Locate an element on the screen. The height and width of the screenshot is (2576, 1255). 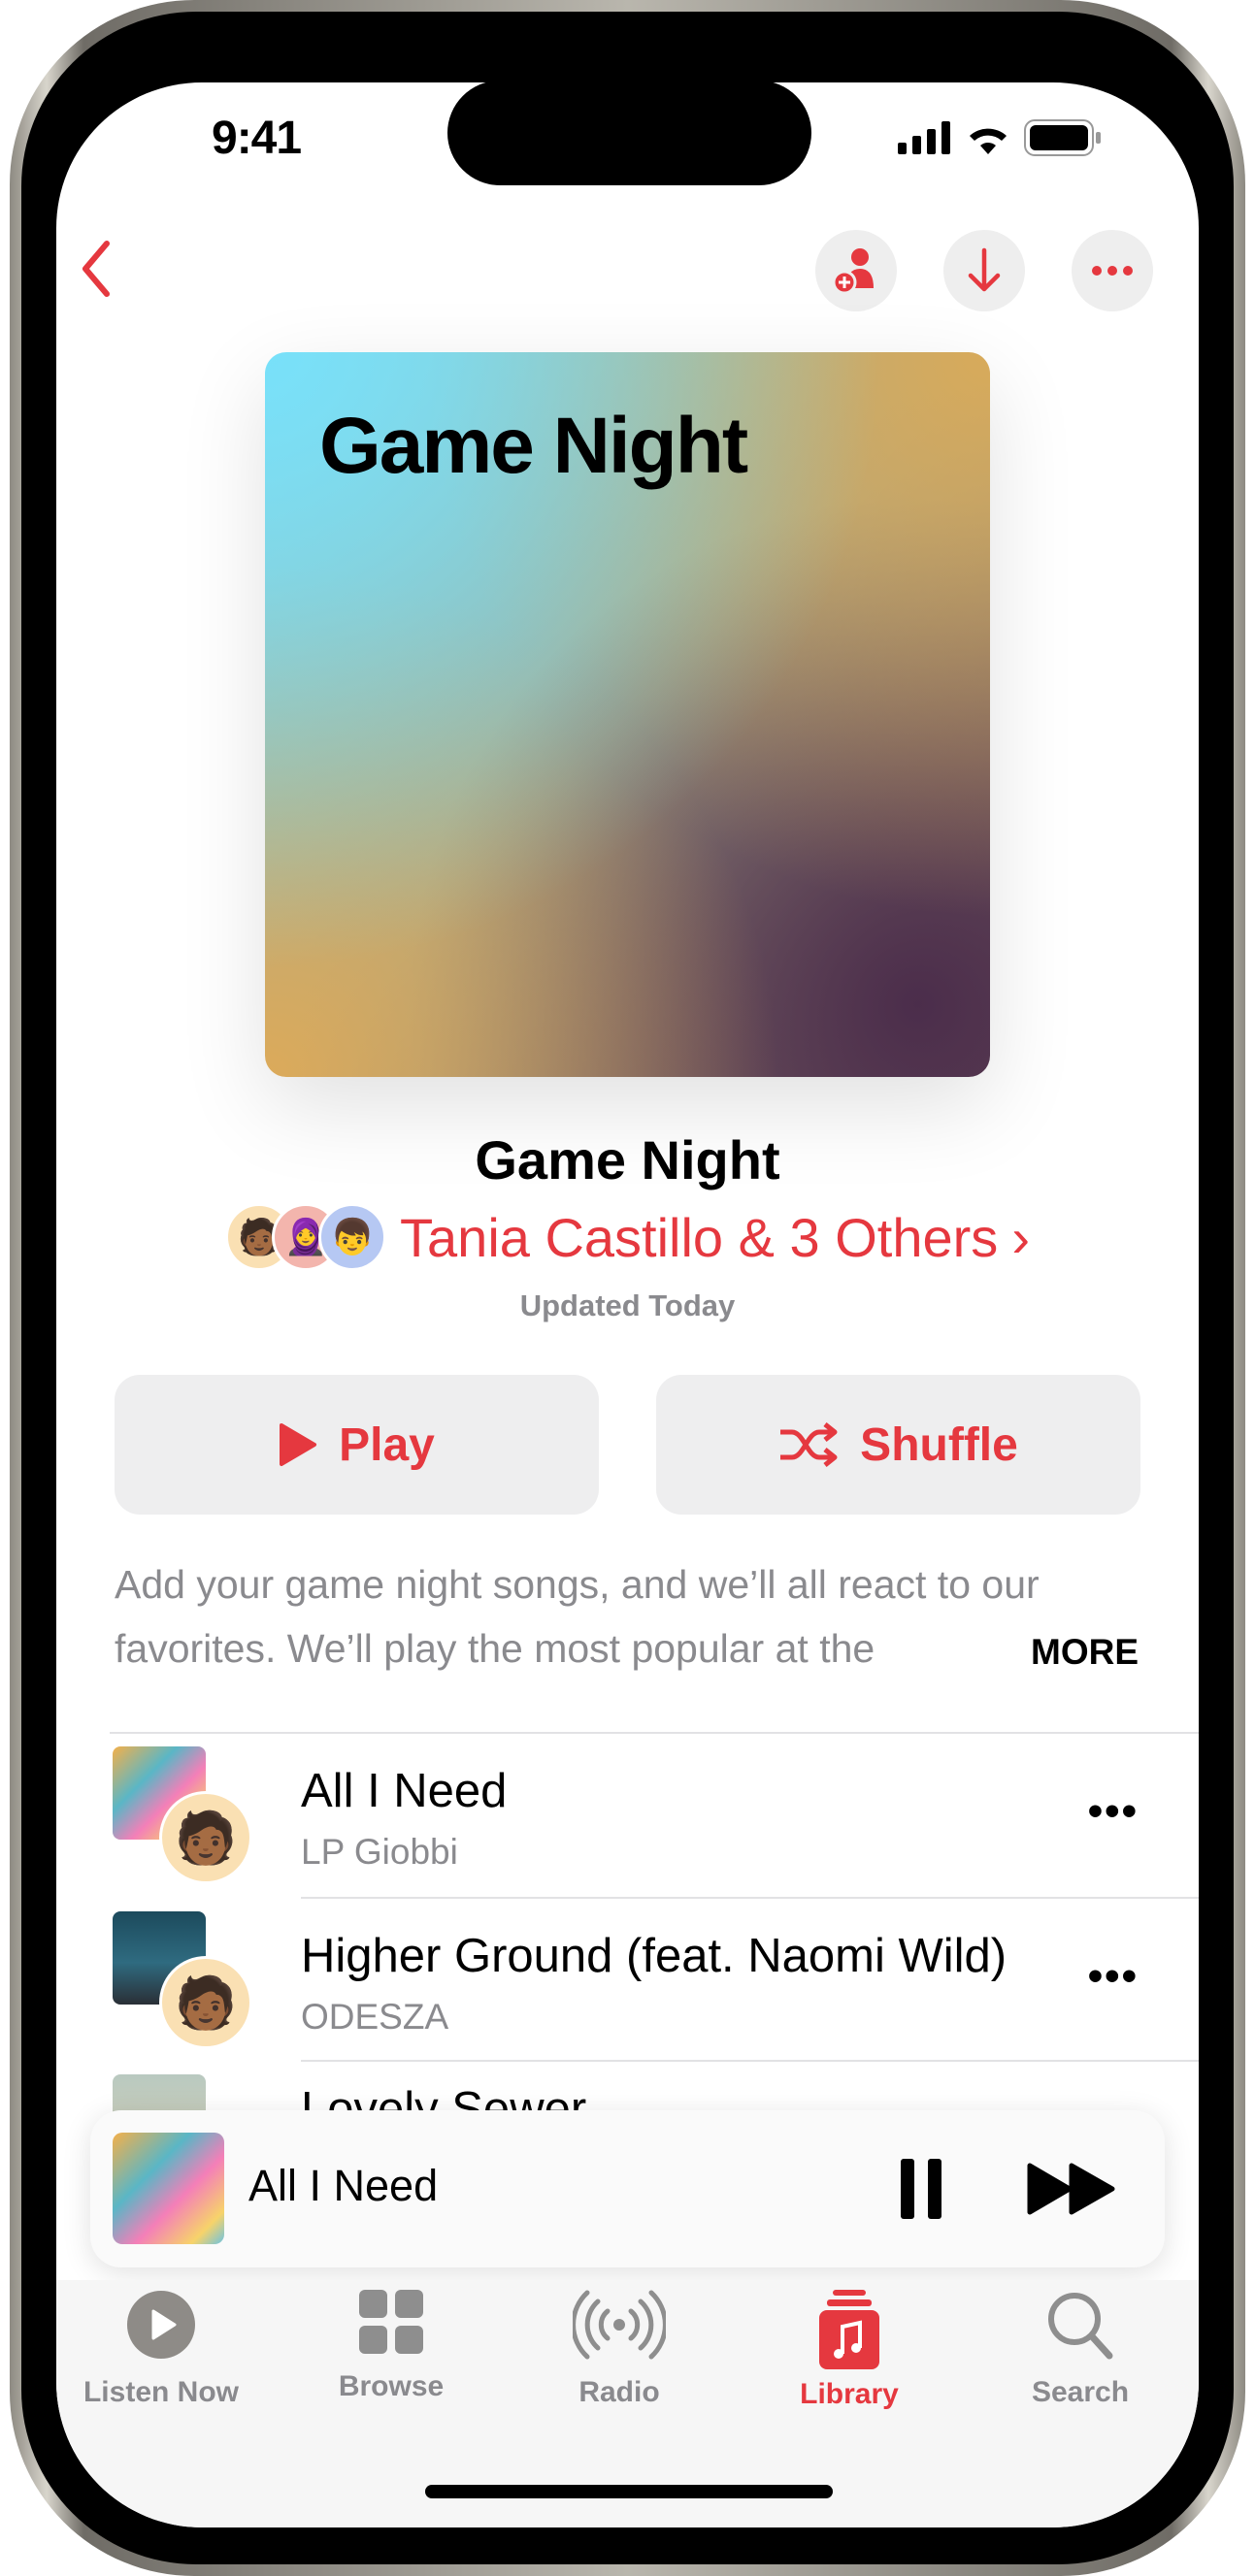
add-collaborator-button is located at coordinates (856, 271).